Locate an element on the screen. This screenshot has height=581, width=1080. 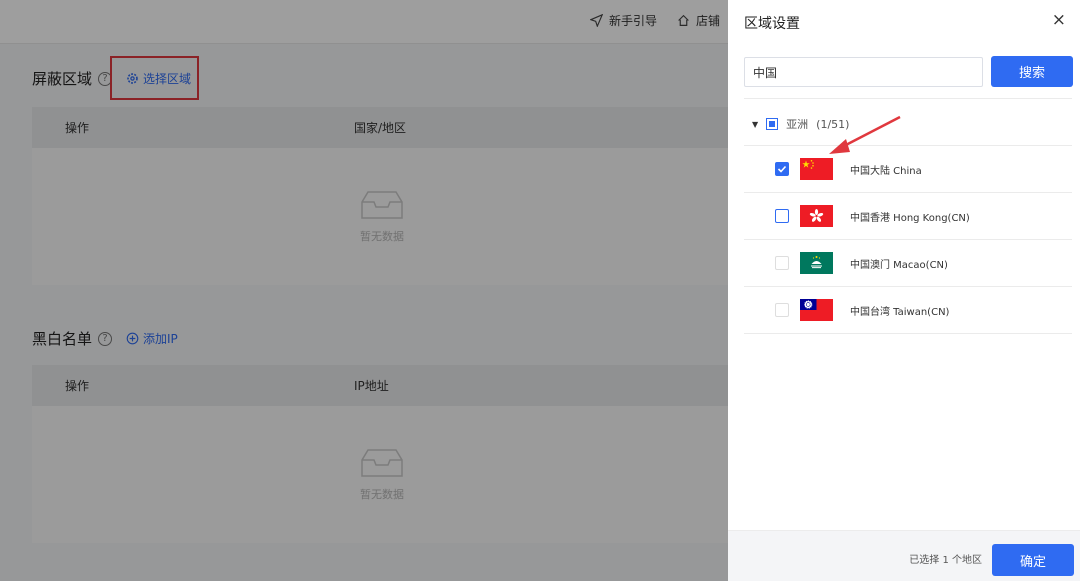
list-item: 中国澳门 Macao(CN) is located at coordinates (908, 263).